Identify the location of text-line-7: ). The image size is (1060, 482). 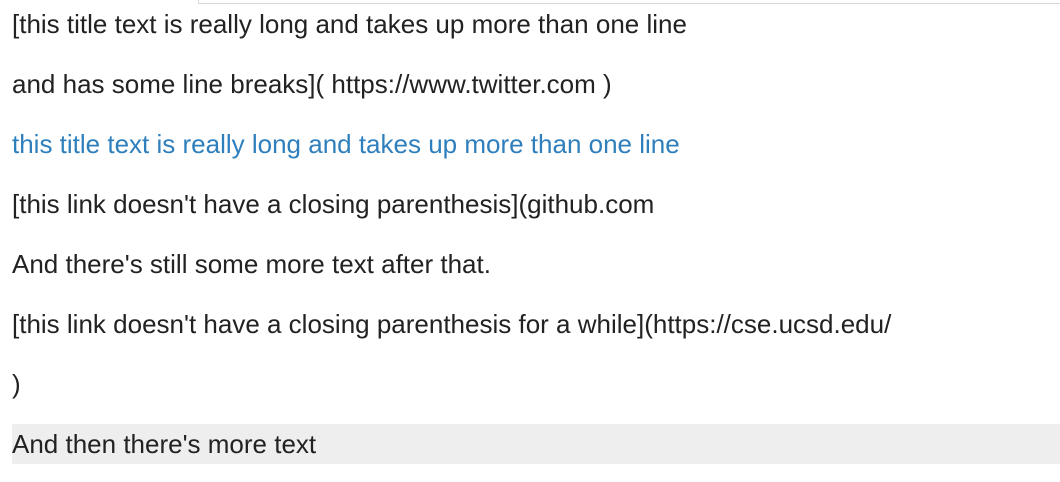
(16, 384).